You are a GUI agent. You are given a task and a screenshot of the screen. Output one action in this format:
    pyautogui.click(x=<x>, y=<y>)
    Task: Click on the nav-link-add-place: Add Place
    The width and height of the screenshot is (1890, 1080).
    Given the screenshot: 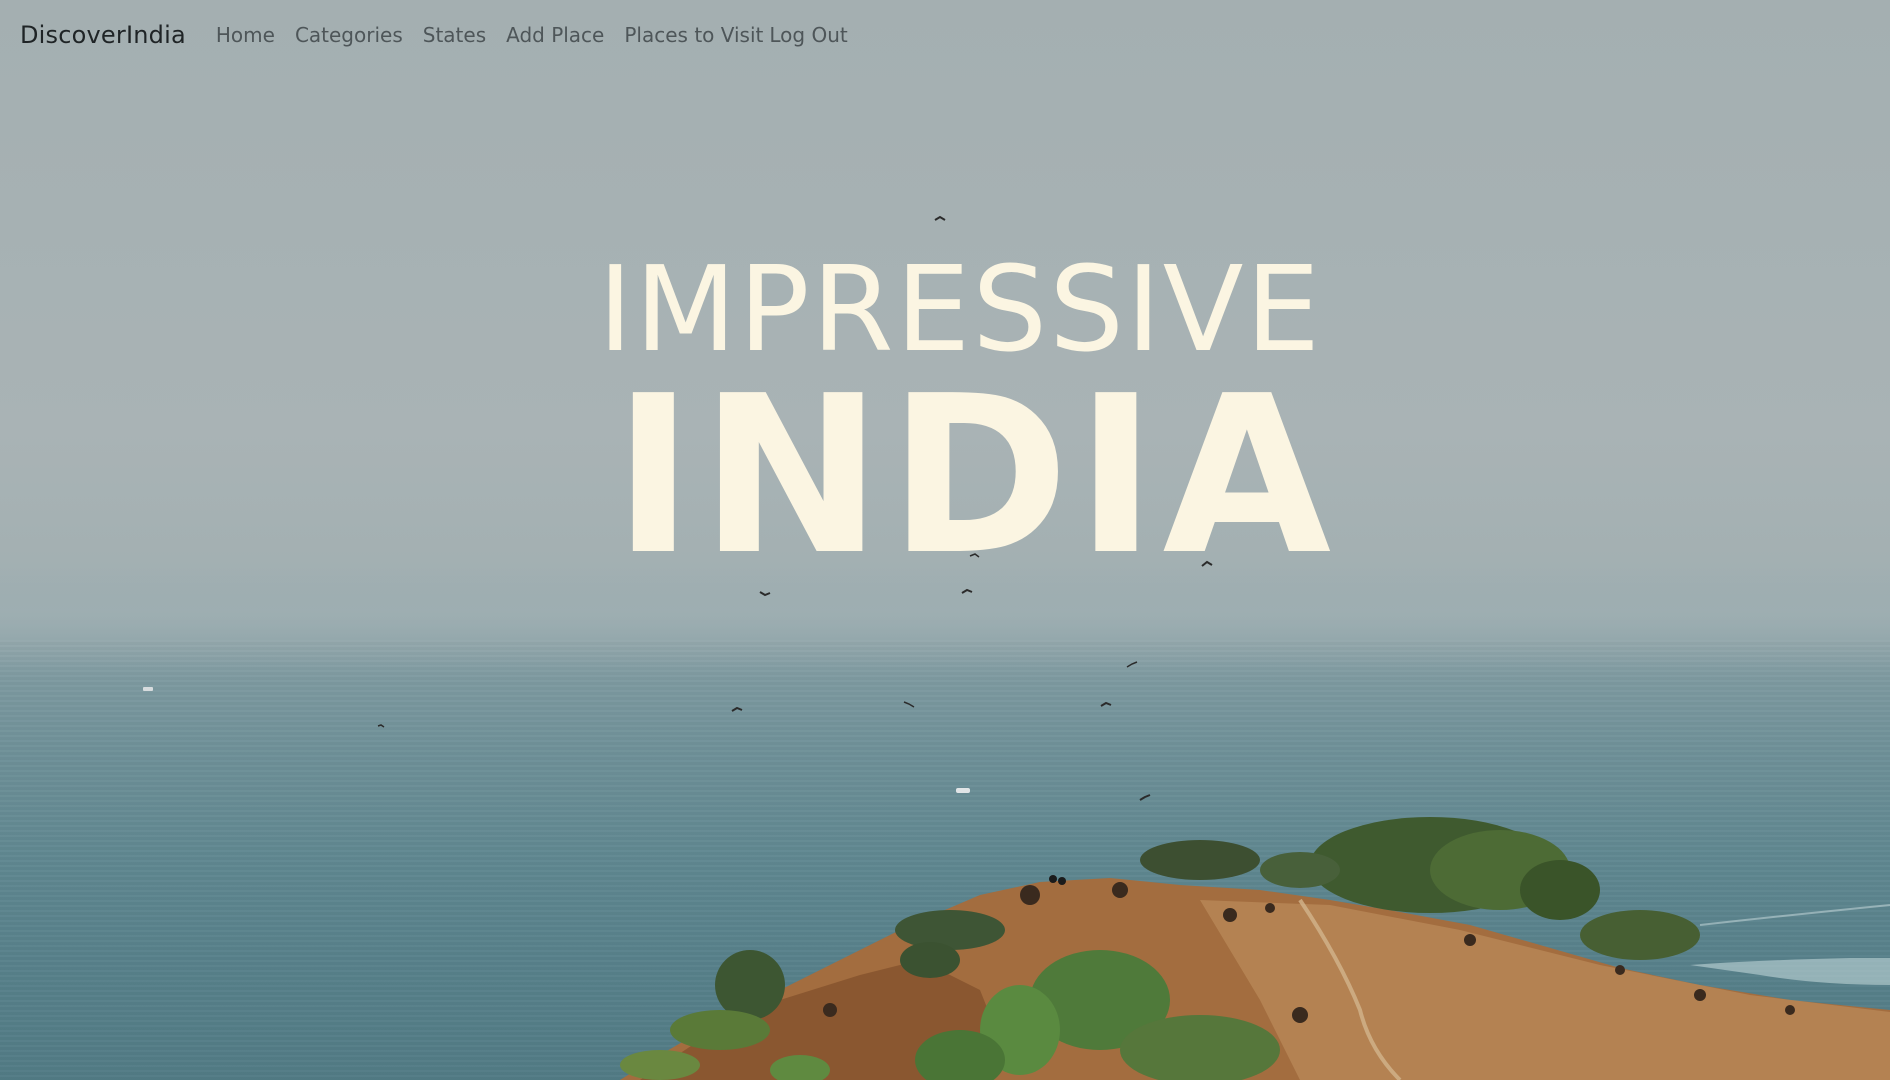 What is the action you would take?
    pyautogui.click(x=555, y=35)
    